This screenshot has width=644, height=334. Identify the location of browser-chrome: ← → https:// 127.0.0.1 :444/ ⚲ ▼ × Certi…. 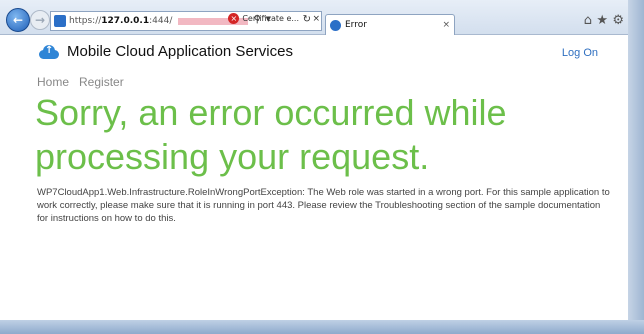
(314, 17).